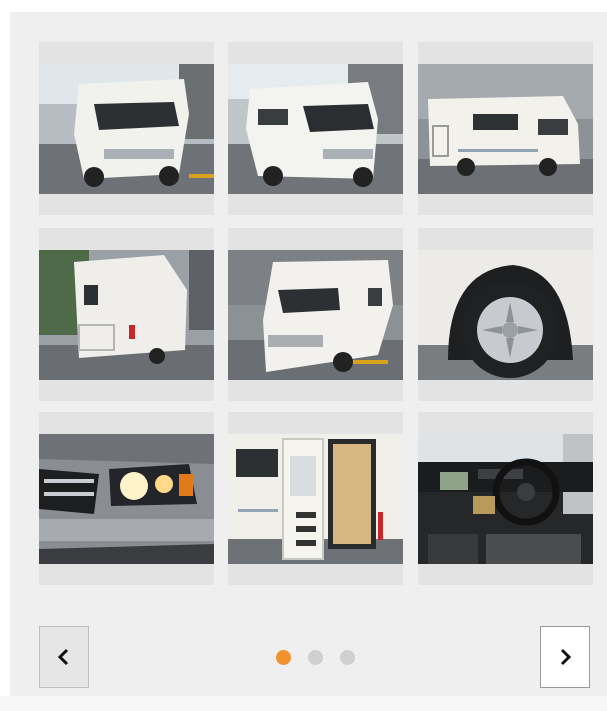  I want to click on photo-front-angle, so click(315, 315).